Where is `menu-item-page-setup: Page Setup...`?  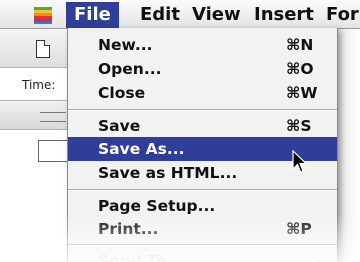
menu-item-page-setup: Page Setup... is located at coordinates (202, 206).